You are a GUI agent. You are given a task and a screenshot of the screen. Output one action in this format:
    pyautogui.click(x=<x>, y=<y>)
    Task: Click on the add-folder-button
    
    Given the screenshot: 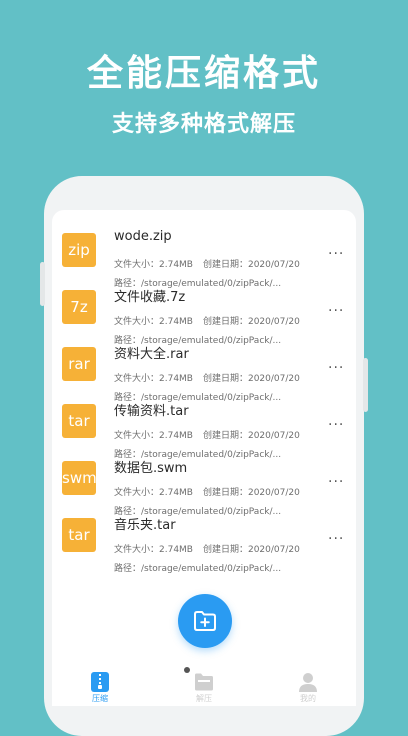 What is the action you would take?
    pyautogui.click(x=205, y=621)
    